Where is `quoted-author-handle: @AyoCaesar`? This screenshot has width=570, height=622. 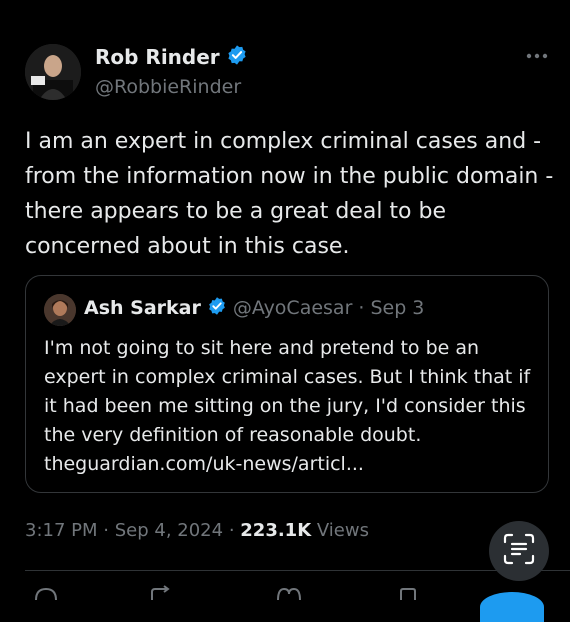 quoted-author-handle: @AyoCaesar is located at coordinates (293, 308).